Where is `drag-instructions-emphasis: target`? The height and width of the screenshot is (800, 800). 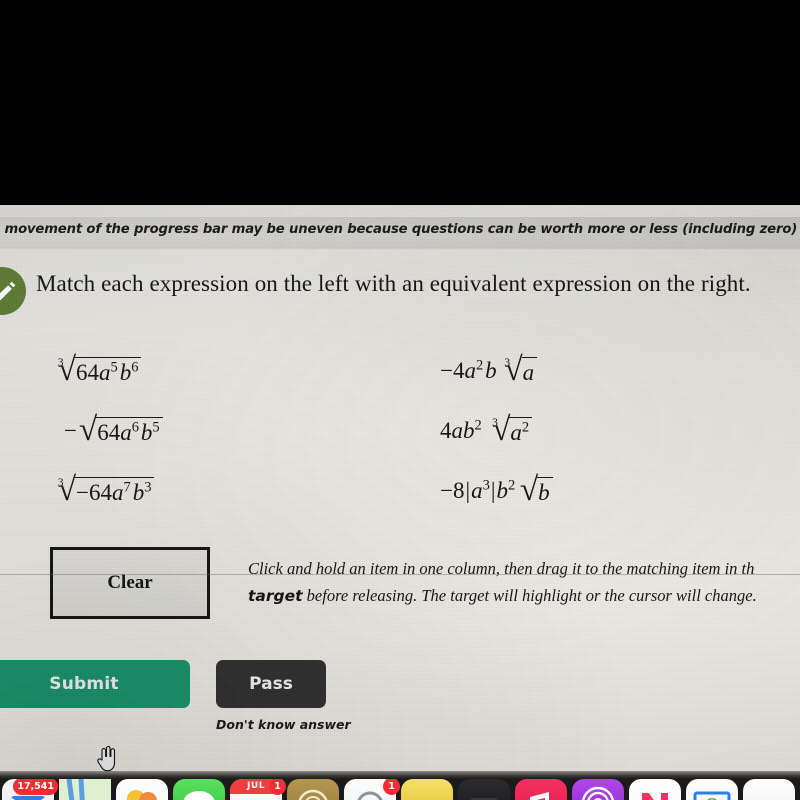 drag-instructions-emphasis: target is located at coordinates (275, 596).